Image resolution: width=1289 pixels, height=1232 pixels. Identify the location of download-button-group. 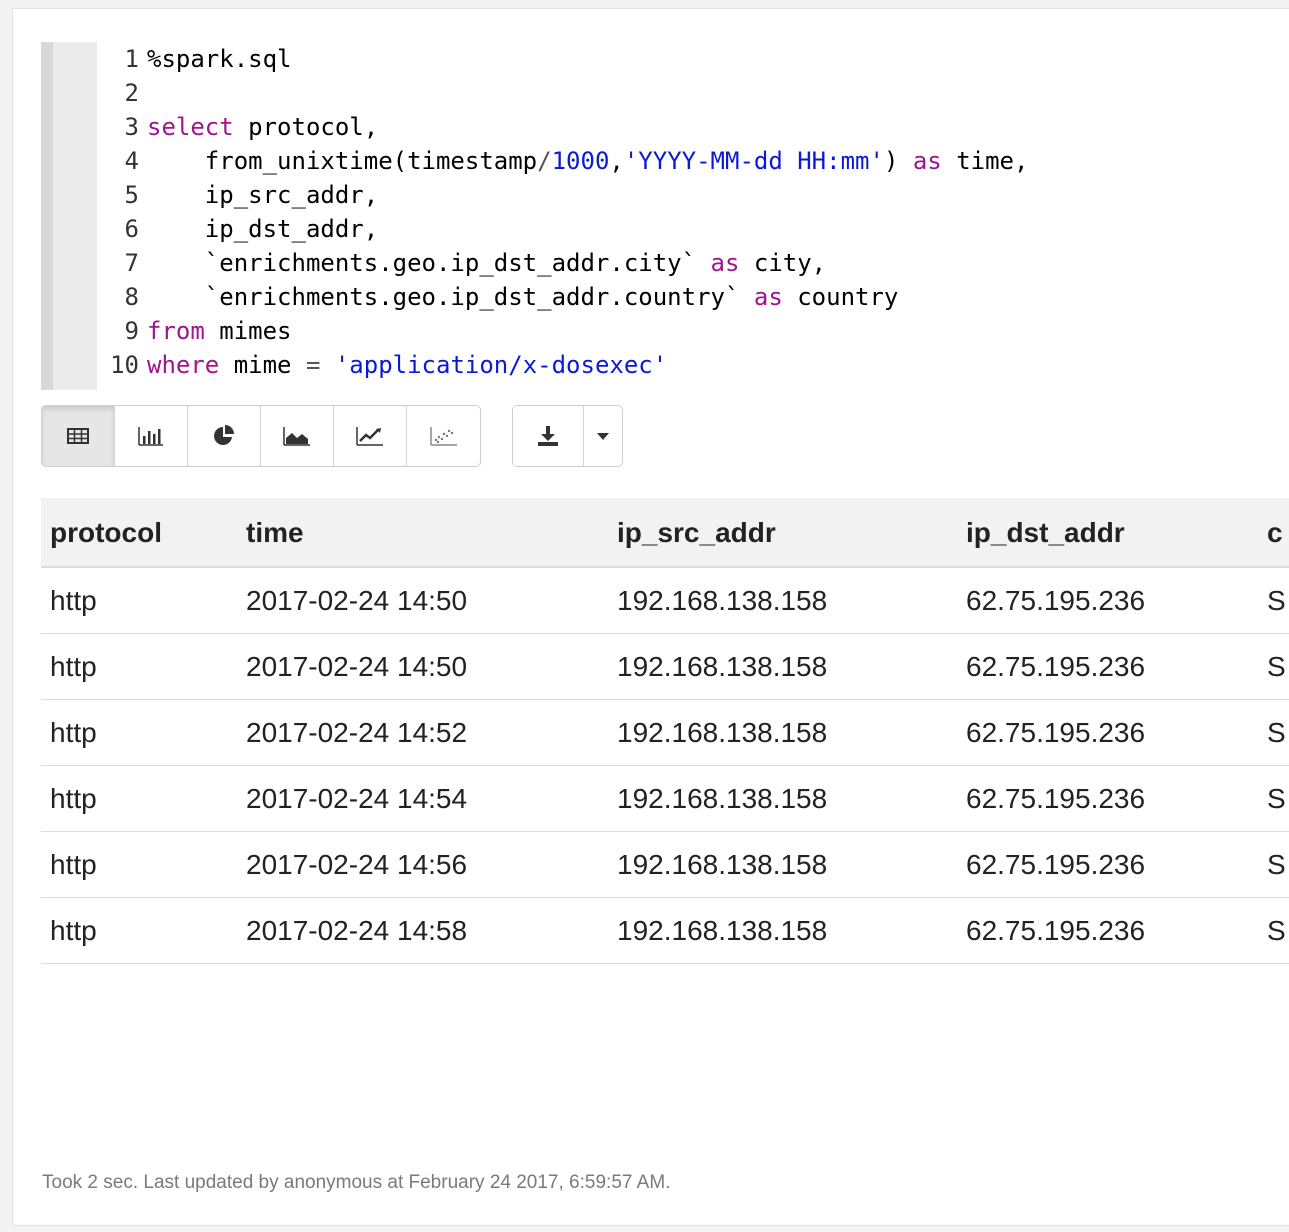
(567, 436).